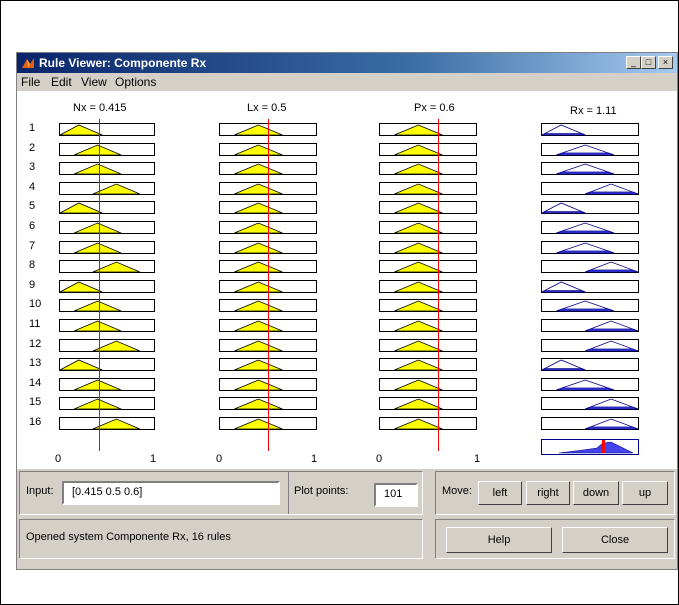 This screenshot has width=679, height=605. I want to click on rule-2-input-1-mf, so click(107, 149).